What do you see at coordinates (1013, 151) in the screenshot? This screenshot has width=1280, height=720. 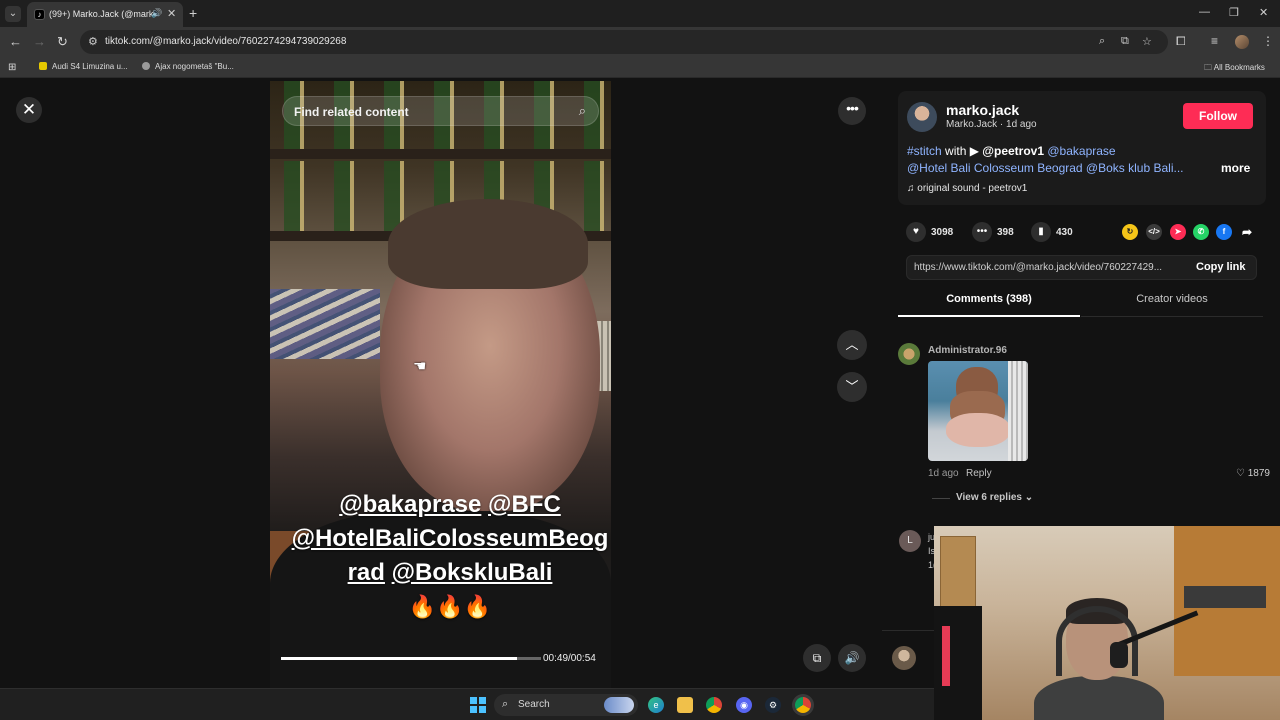 I see `stitch-author-link: @peetrov1` at bounding box center [1013, 151].